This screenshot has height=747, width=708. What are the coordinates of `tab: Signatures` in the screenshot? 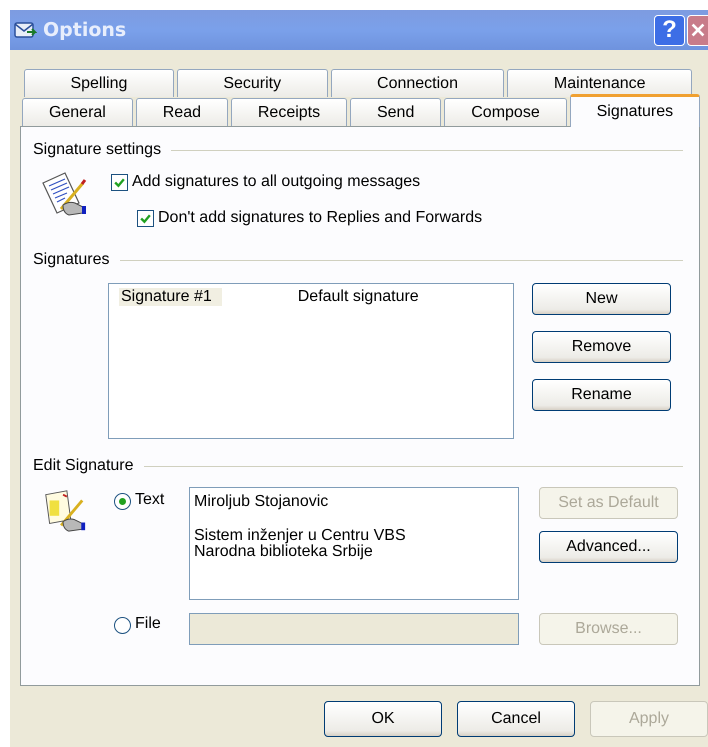 It's located at (635, 110).